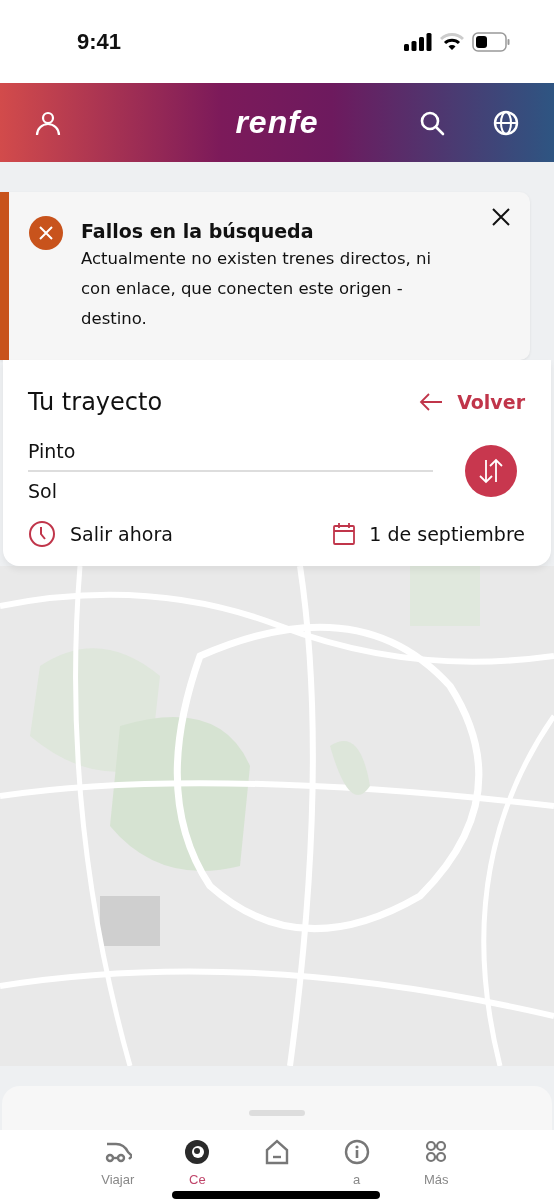 This screenshot has height=1200, width=554. What do you see at coordinates (42, 534) in the screenshot?
I see `clock-icon` at bounding box center [42, 534].